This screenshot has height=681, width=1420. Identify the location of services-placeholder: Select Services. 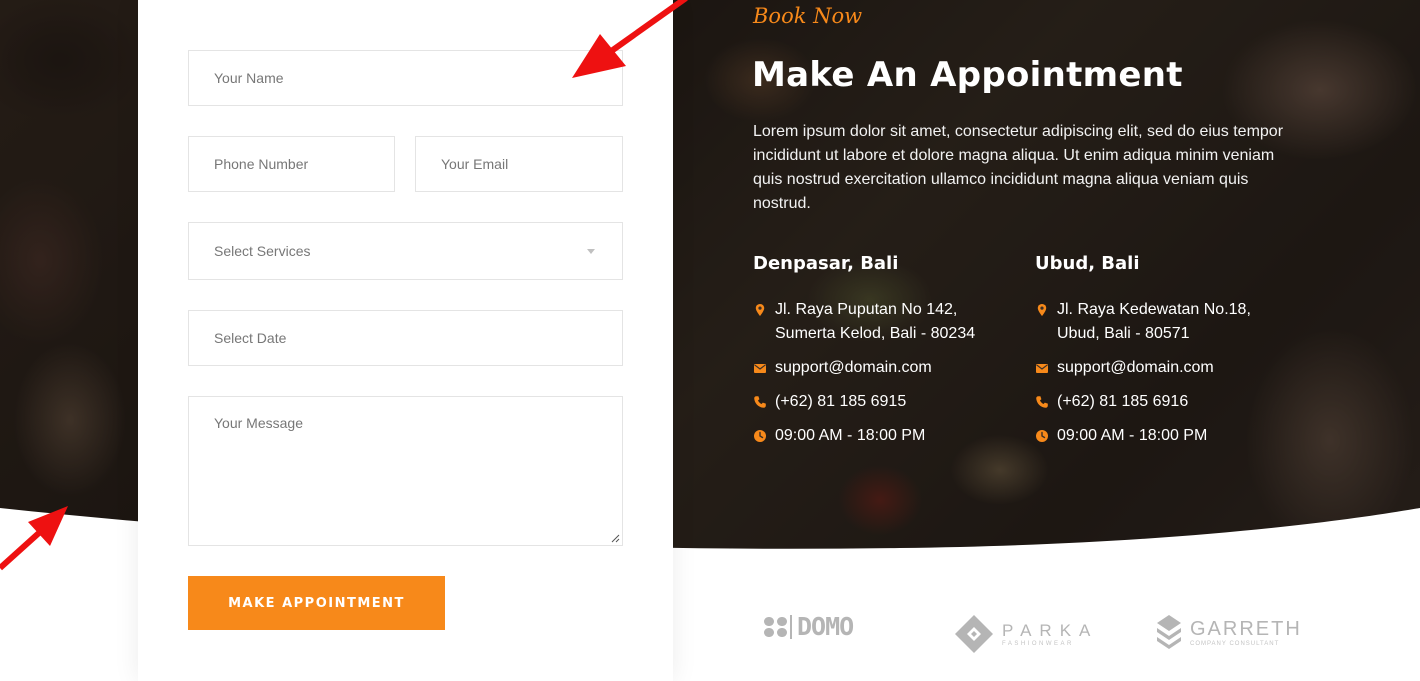
(262, 251).